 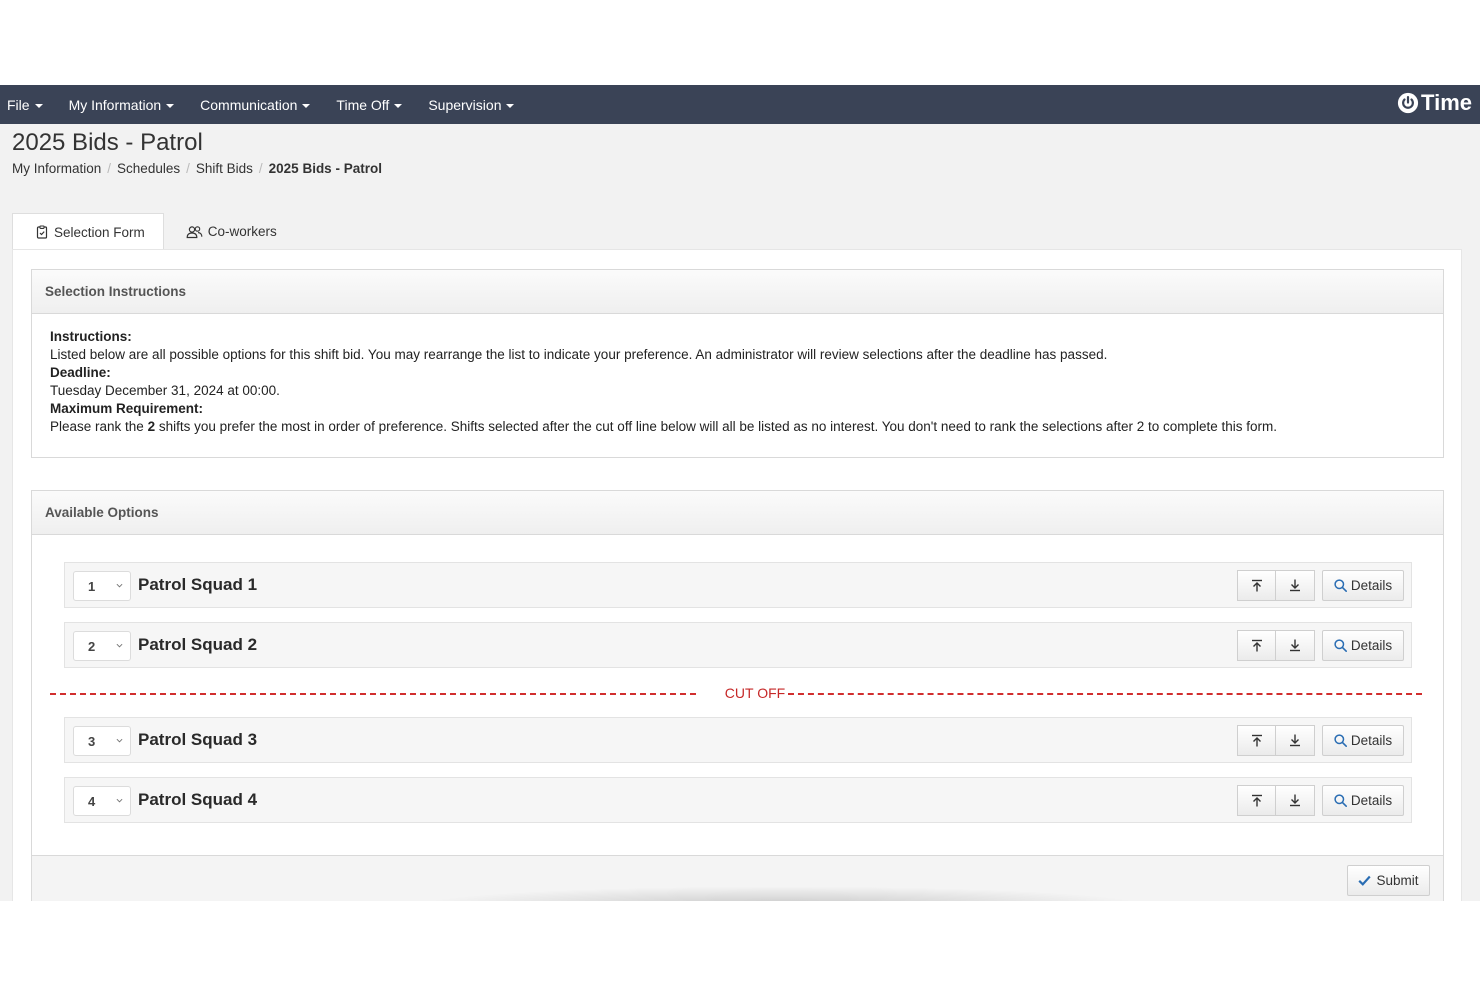 I want to click on menu-my-information: My Information, so click(x=122, y=104).